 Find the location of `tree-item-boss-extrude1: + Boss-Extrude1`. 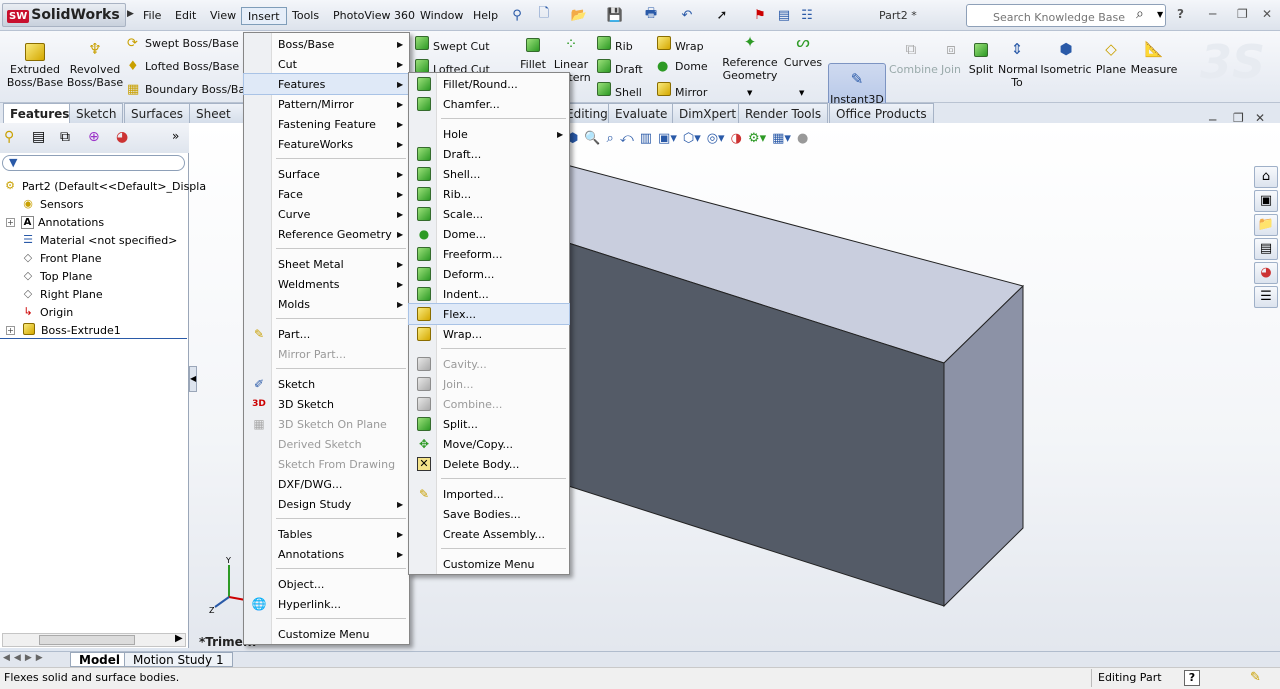

tree-item-boss-extrude1: + Boss-Extrude1 is located at coordinates (60, 330).